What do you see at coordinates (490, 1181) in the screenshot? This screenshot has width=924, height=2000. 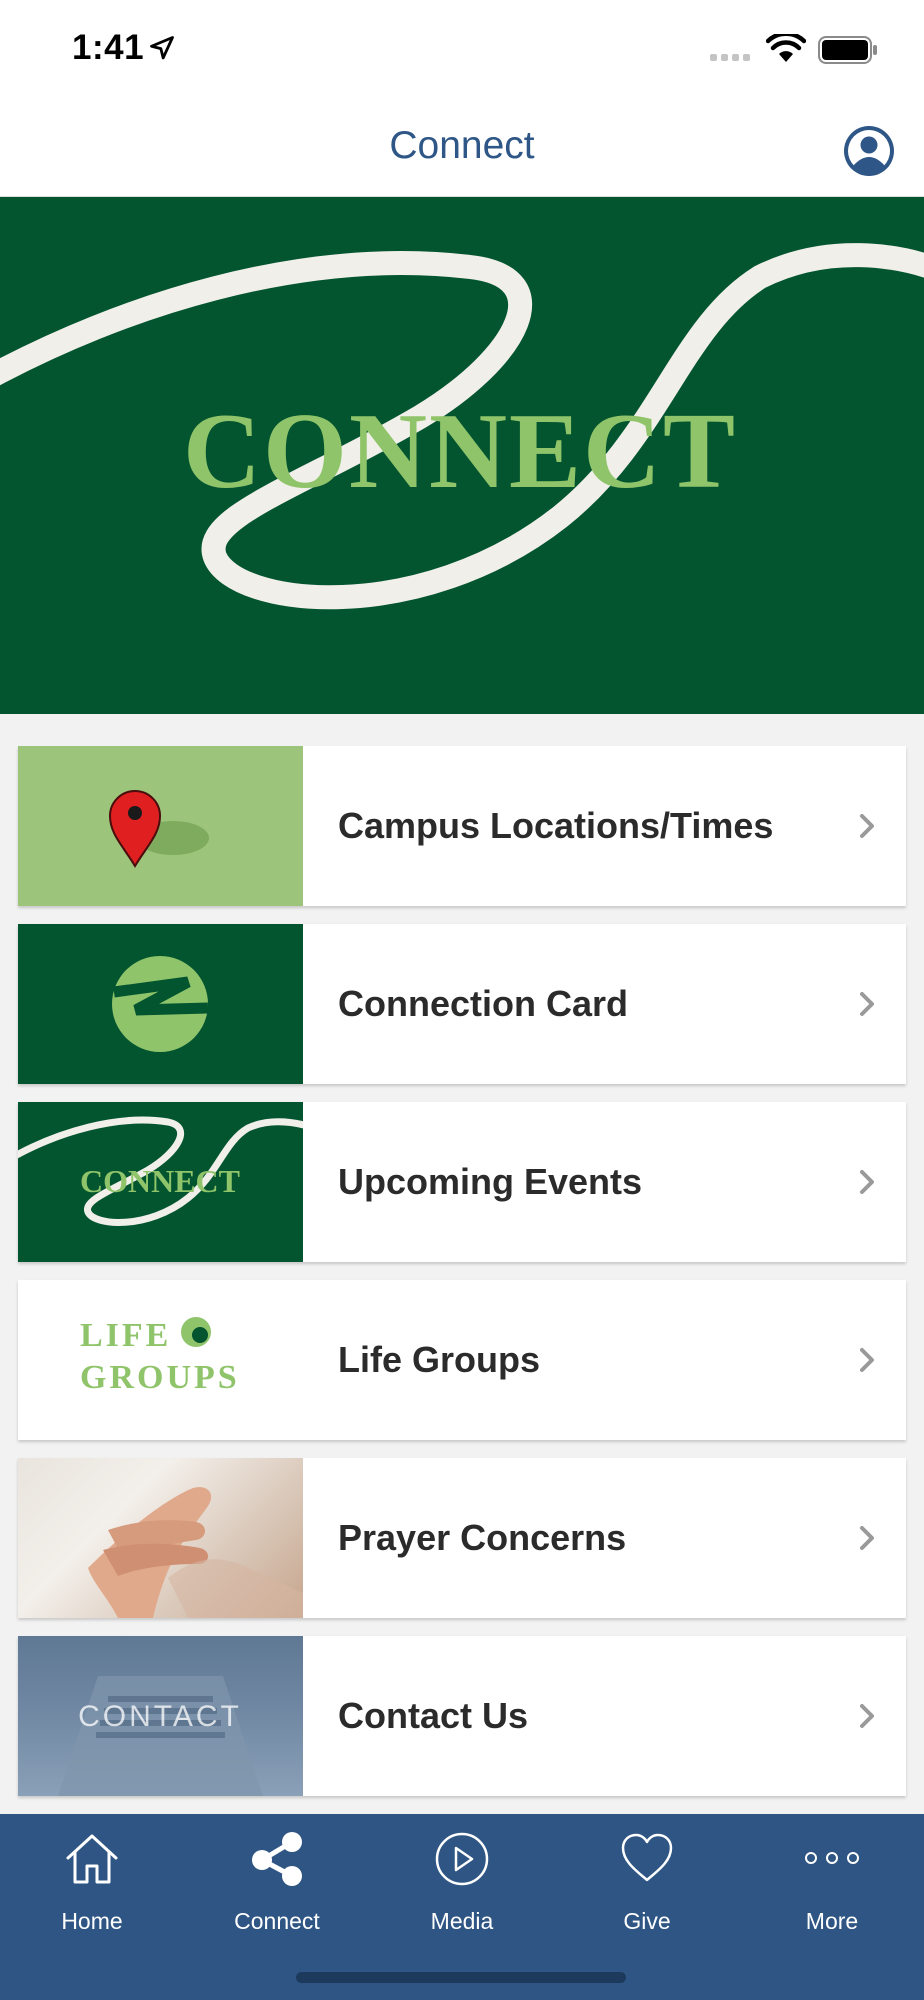 I see `list-item-label: Upcoming Events` at bounding box center [490, 1181].